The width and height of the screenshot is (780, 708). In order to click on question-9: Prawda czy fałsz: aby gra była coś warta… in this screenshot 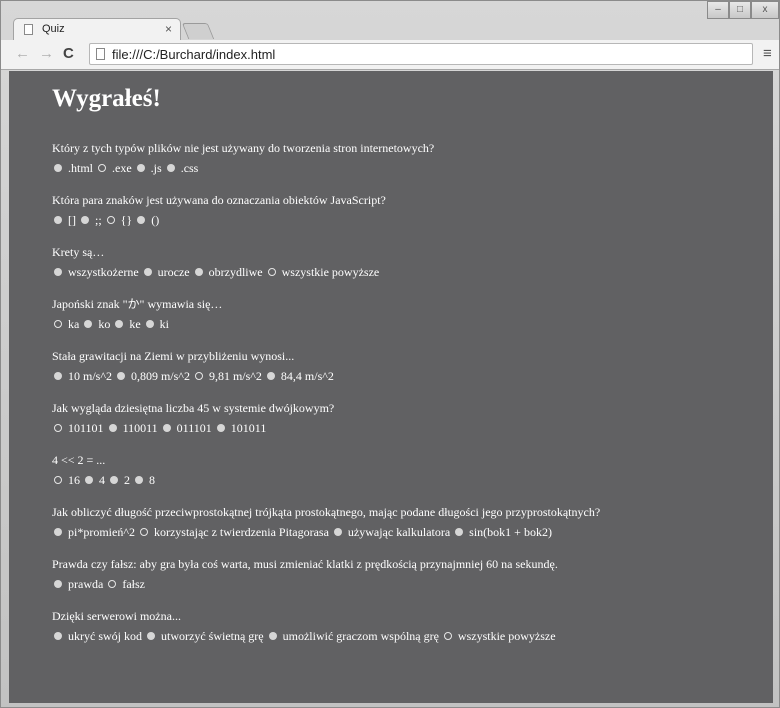, I will do `click(305, 574)`.